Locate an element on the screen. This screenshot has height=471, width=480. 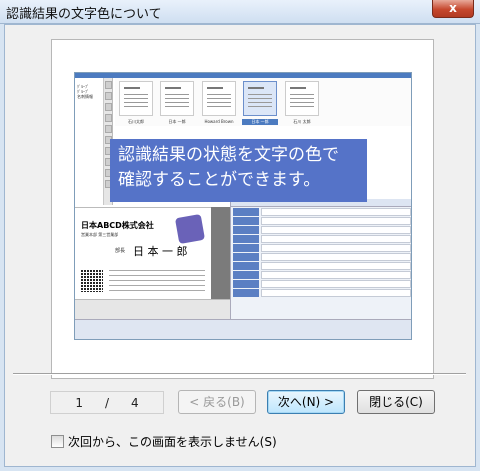
total-pages: 4 is located at coordinates (135, 402).